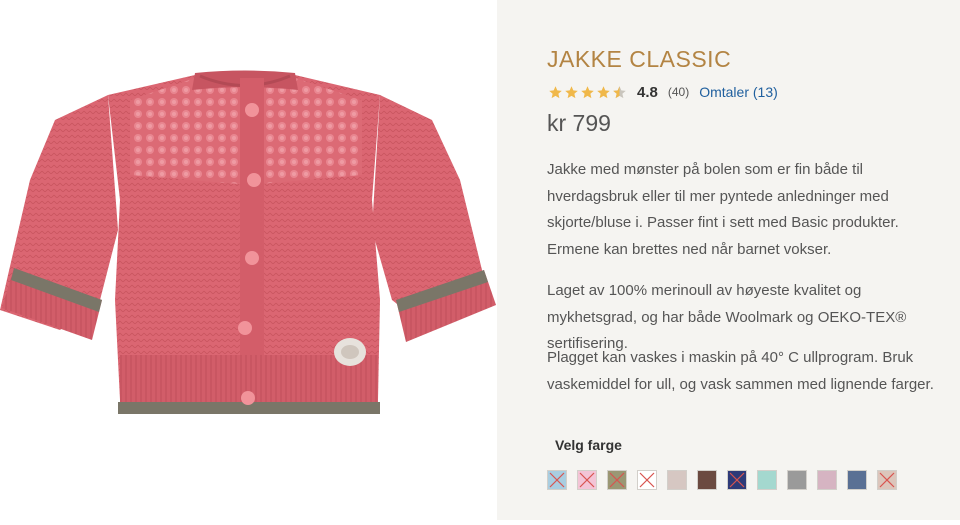 The width and height of the screenshot is (960, 525). I want to click on rating-row: 4.8 (40) Omtaler (13), so click(663, 92).